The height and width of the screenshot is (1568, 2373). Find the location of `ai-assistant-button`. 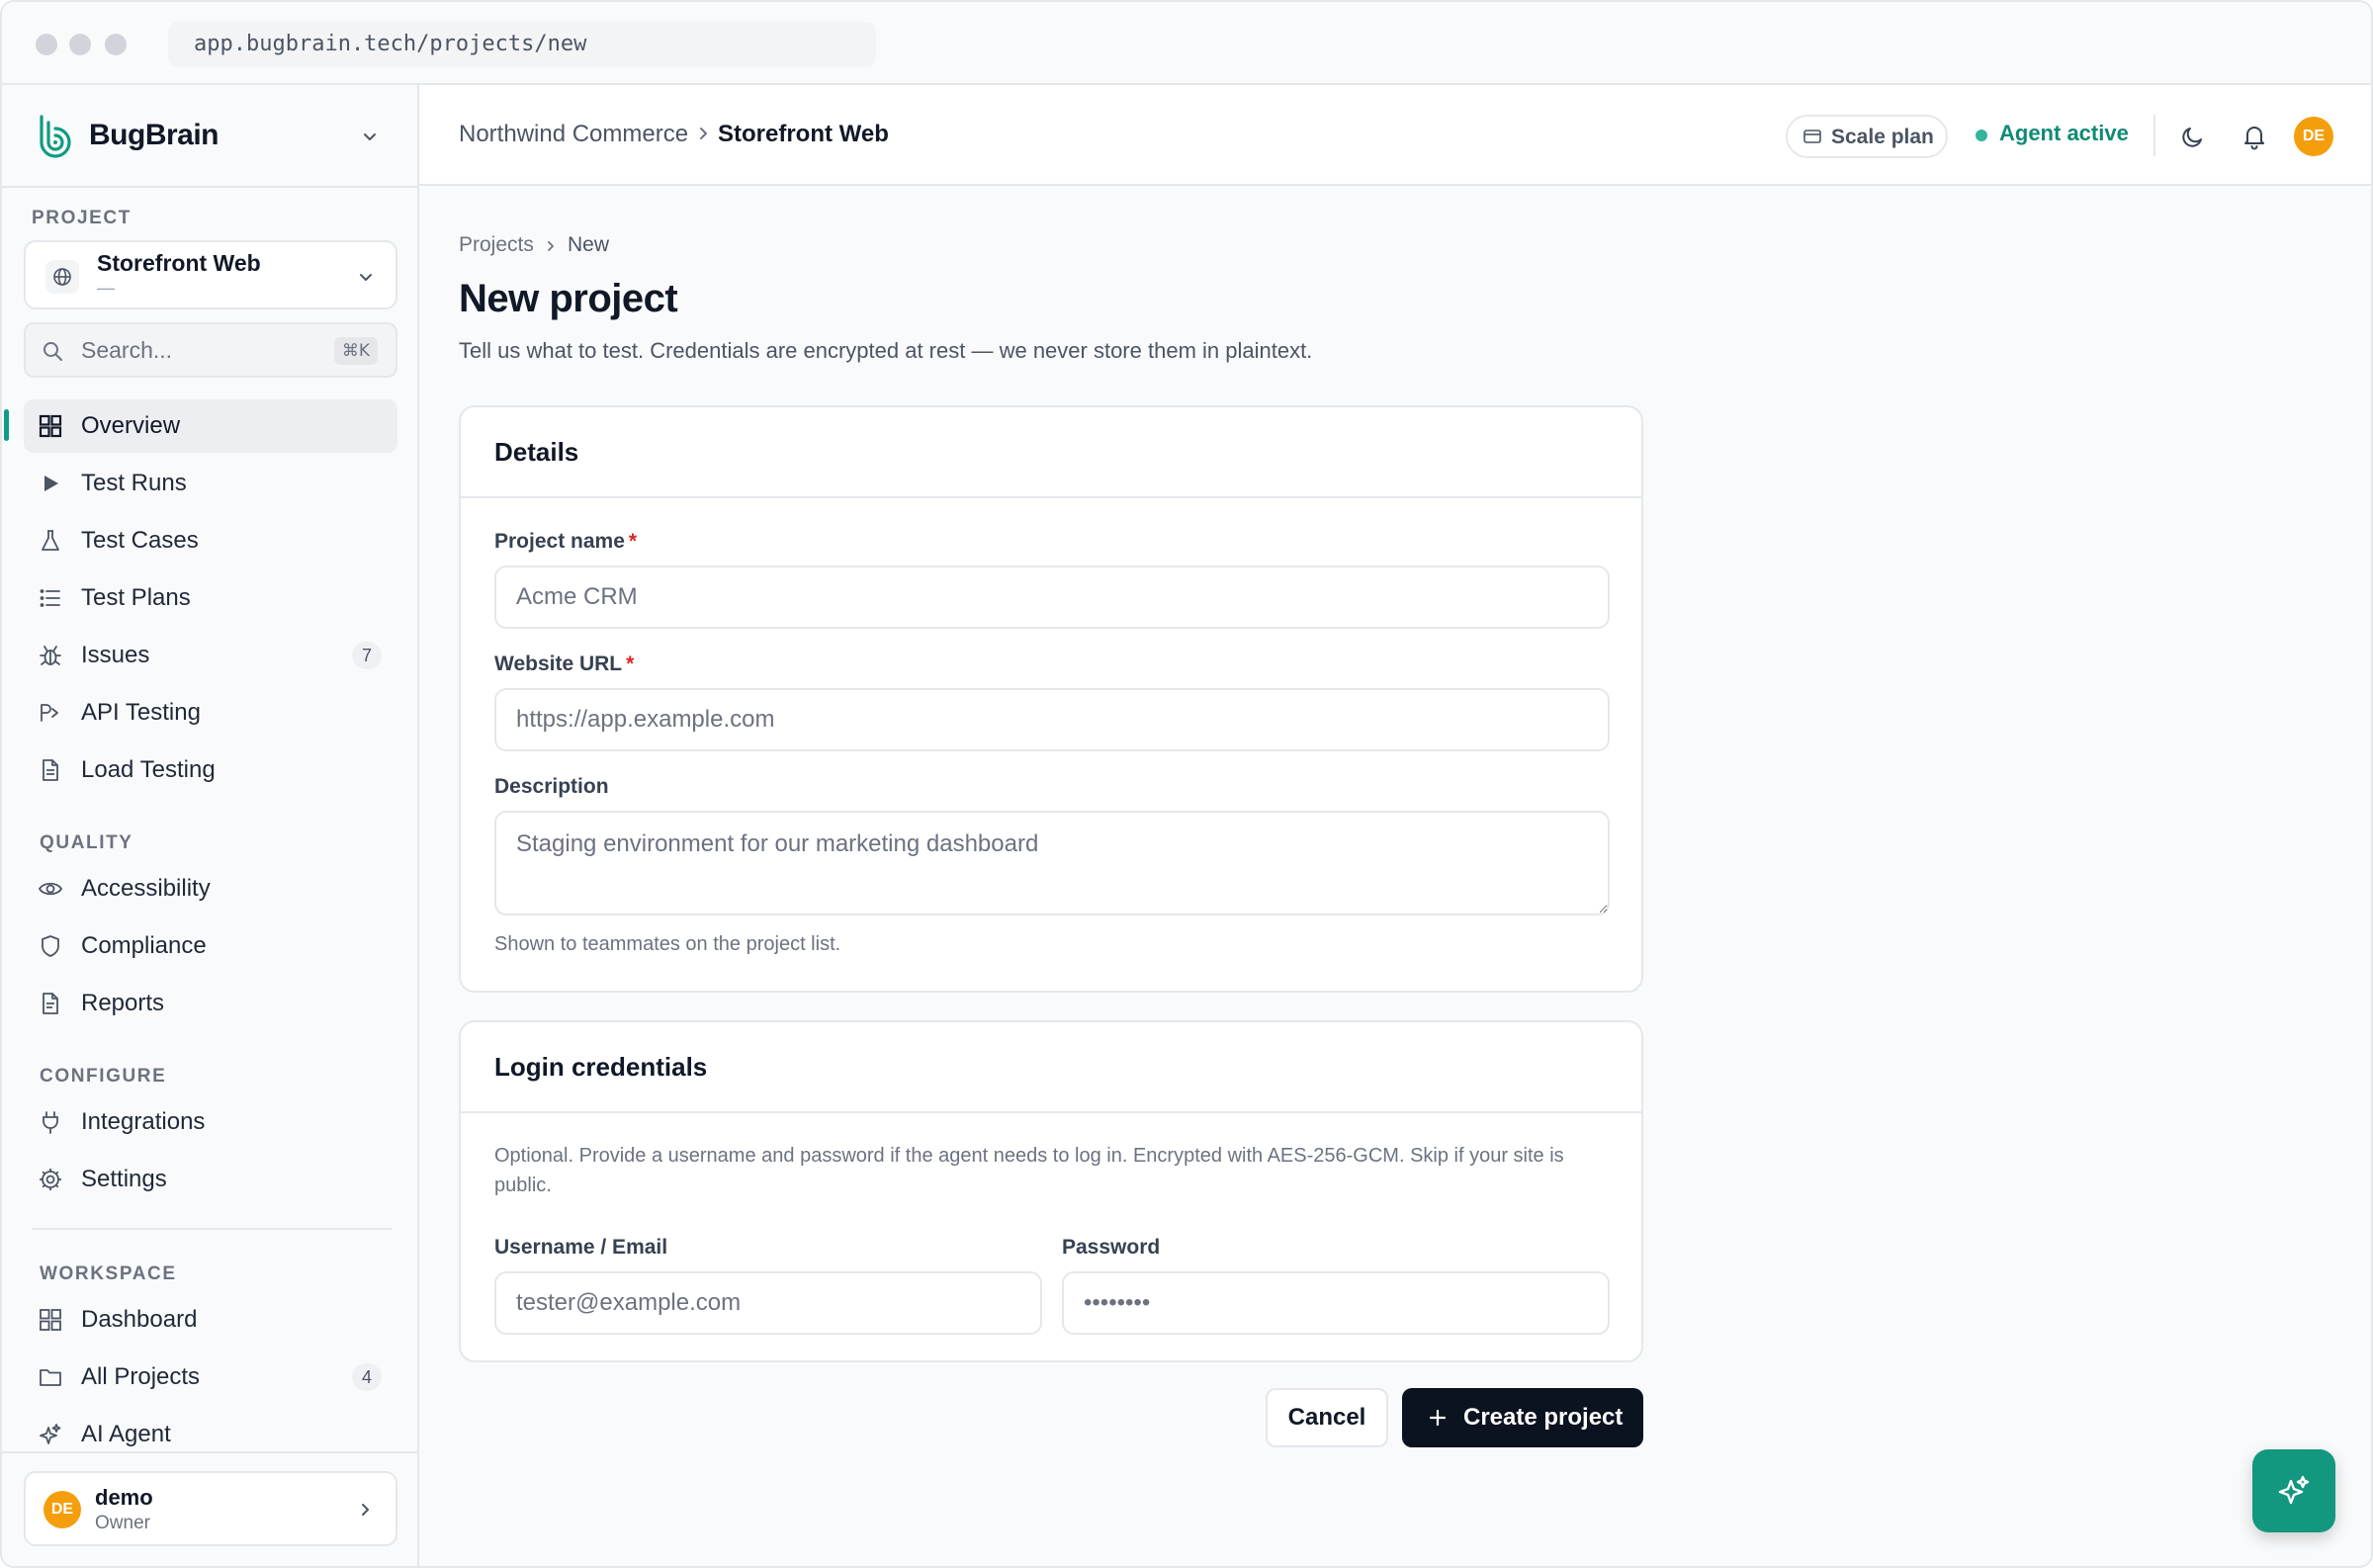

ai-assistant-button is located at coordinates (2293, 1491).